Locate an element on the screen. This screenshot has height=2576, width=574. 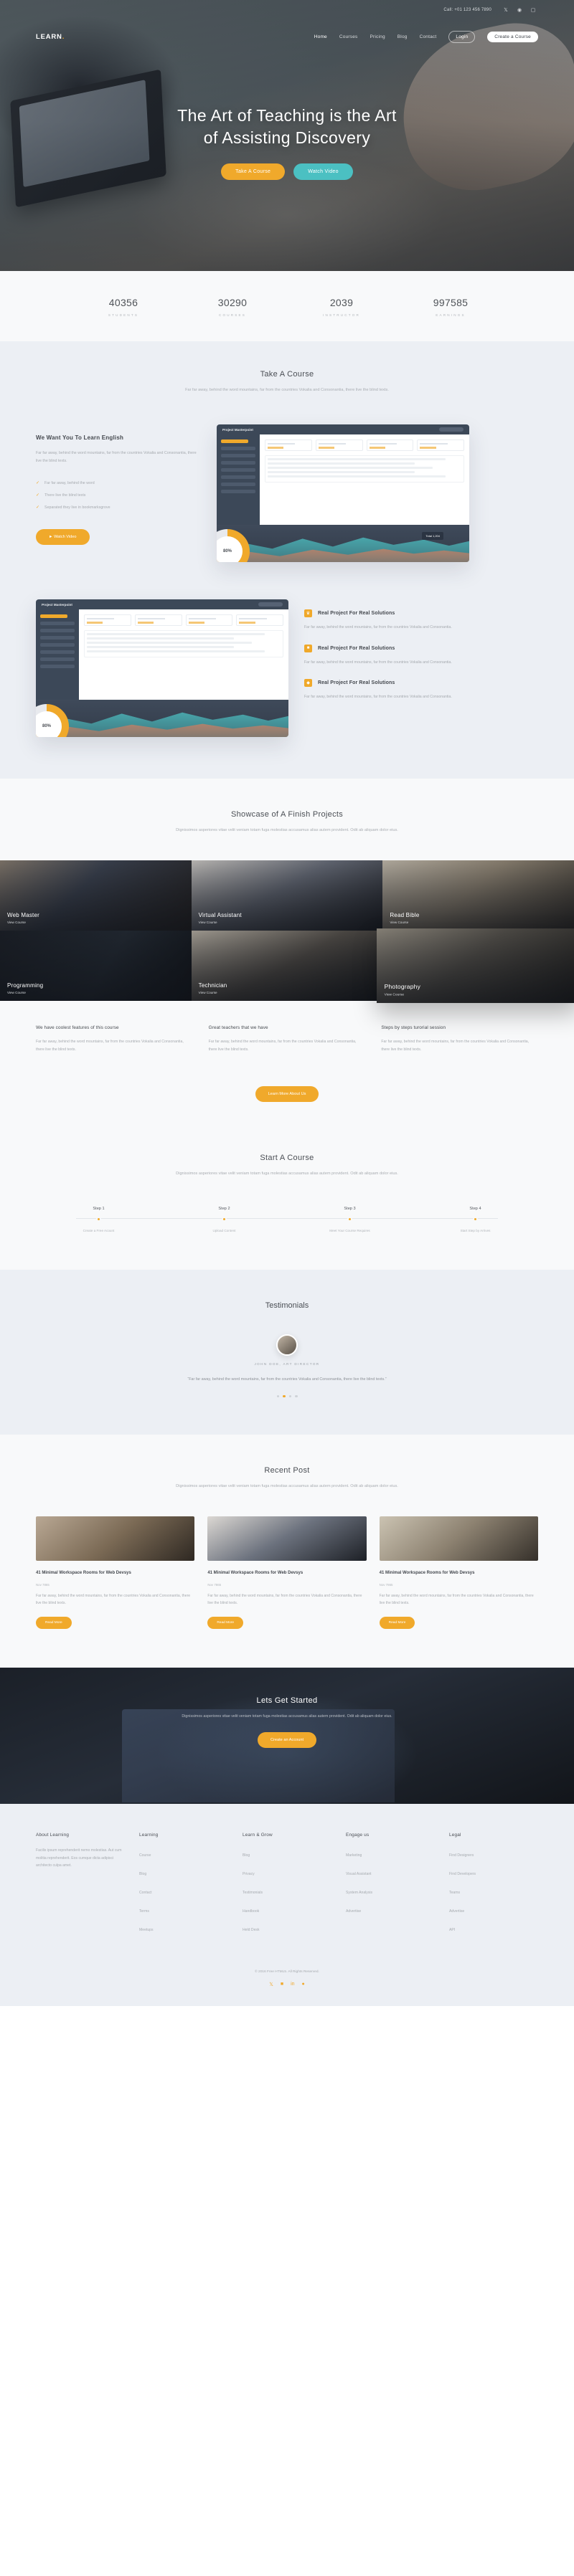
copyright-text: © 2016 Free HTML5. All Rights Reserved. is located at coordinates (287, 1972).